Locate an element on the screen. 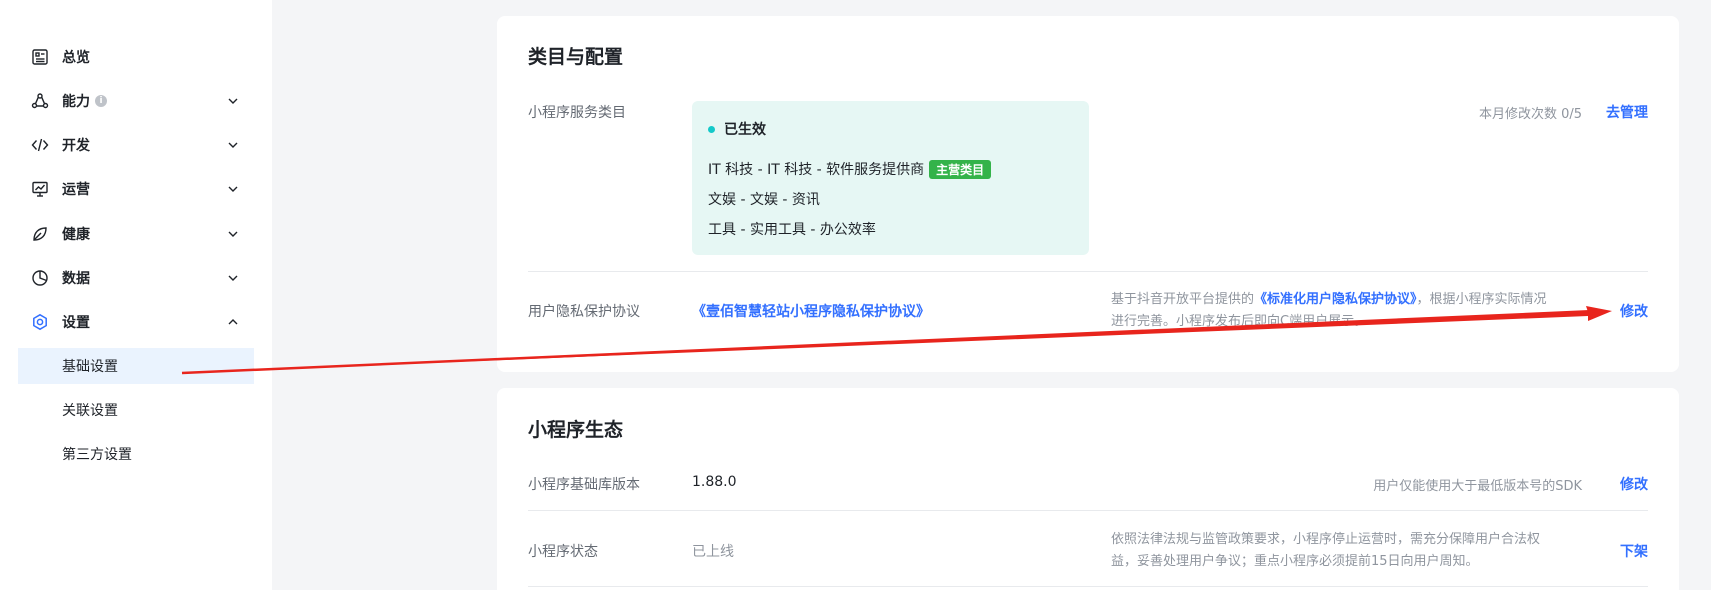 This screenshot has width=1711, height=590. monthly-change-count: 本月修改次数 0/5 is located at coordinates (1530, 114).